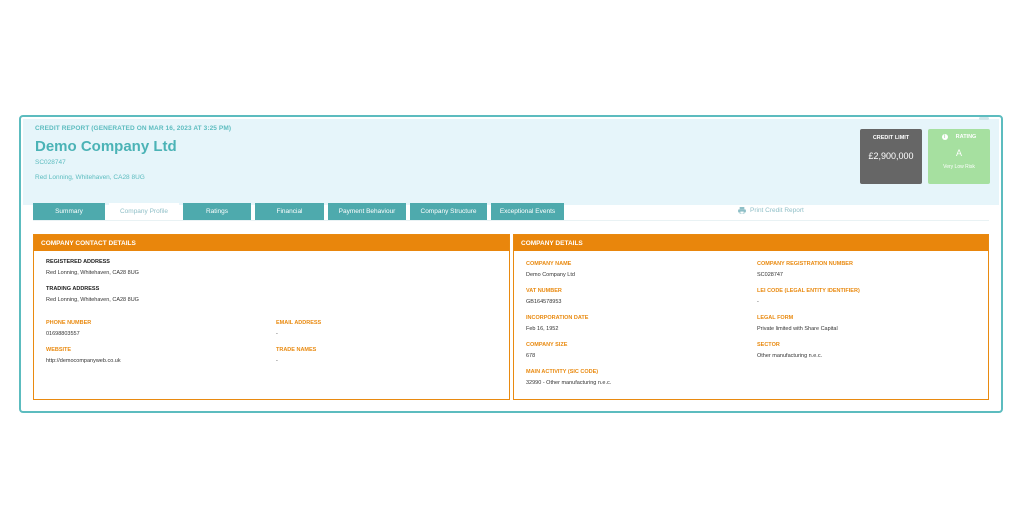  What do you see at coordinates (299, 323) in the screenshot?
I see `field-label: EMAIL ADDRESS` at bounding box center [299, 323].